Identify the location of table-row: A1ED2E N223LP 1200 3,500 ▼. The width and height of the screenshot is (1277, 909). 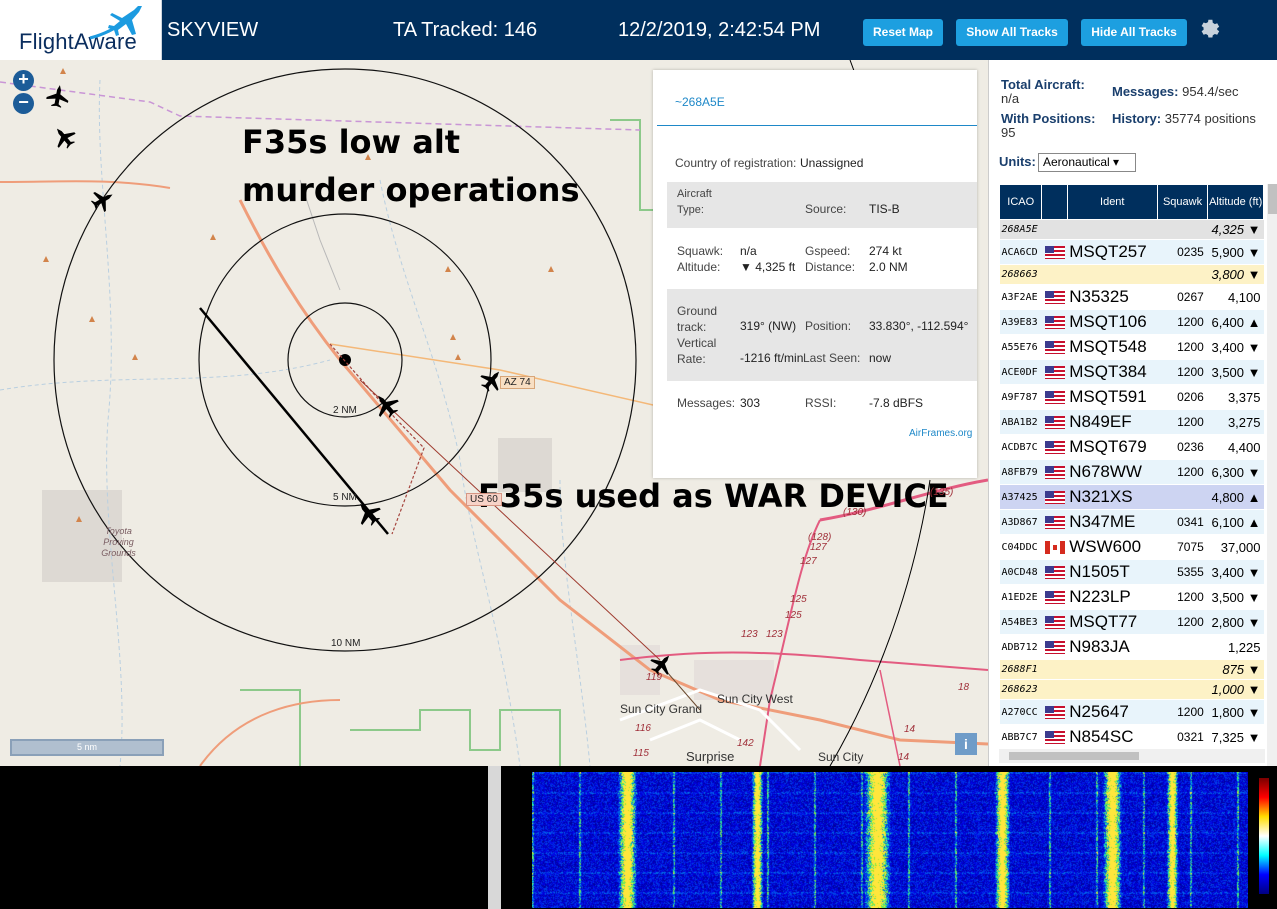
(1131, 597).